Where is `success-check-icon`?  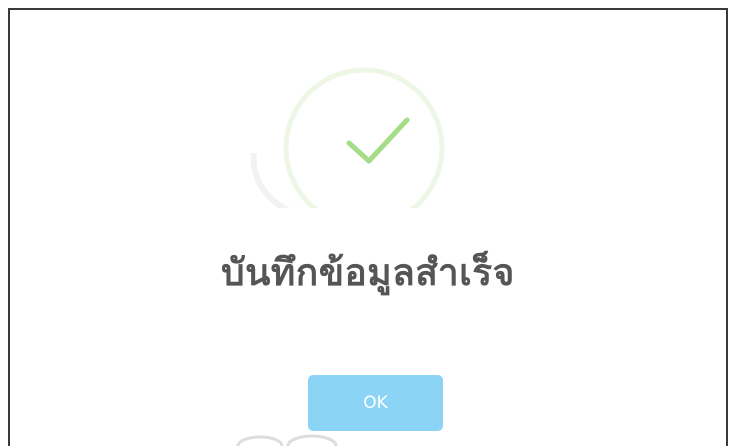
success-check-icon is located at coordinates (347, 137).